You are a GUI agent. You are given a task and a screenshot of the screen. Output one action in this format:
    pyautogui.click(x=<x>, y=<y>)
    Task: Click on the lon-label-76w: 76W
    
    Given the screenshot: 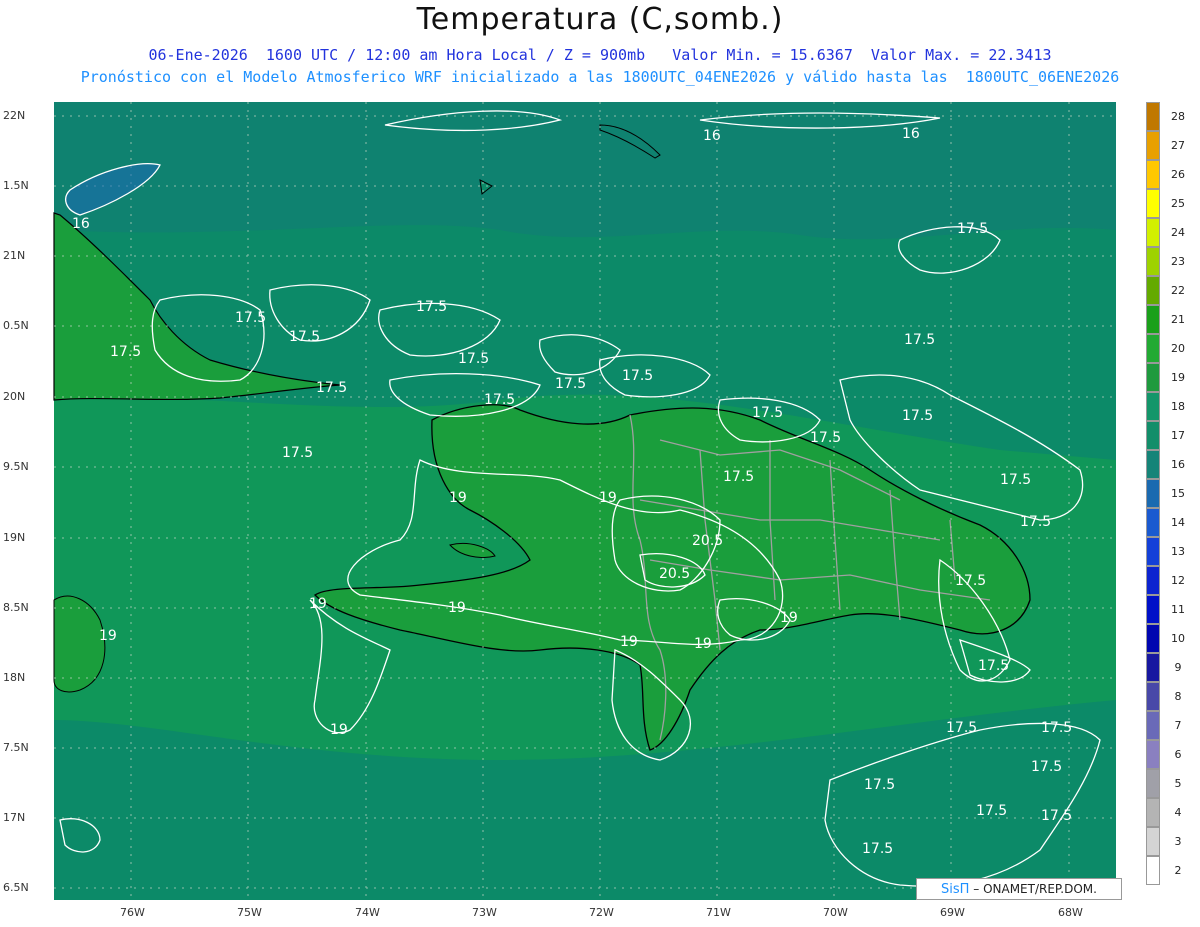 What is the action you would take?
    pyautogui.click(x=132, y=912)
    